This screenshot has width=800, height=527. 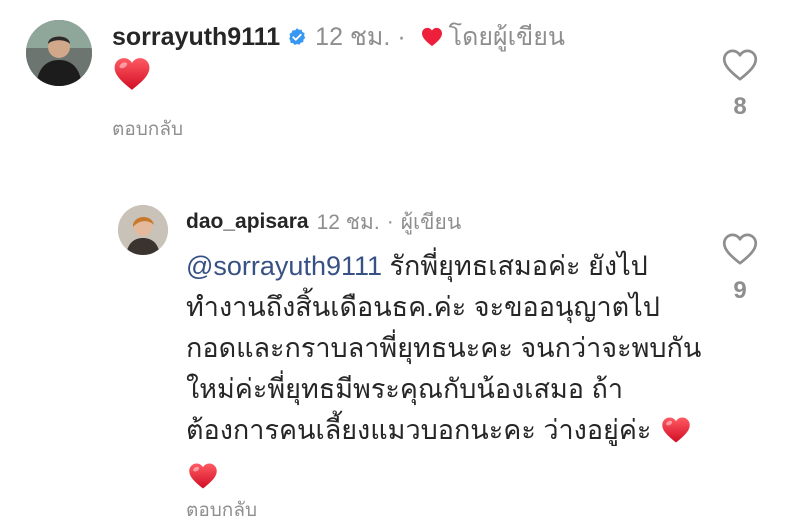 What do you see at coordinates (740, 106) in the screenshot?
I see `like-count: 8` at bounding box center [740, 106].